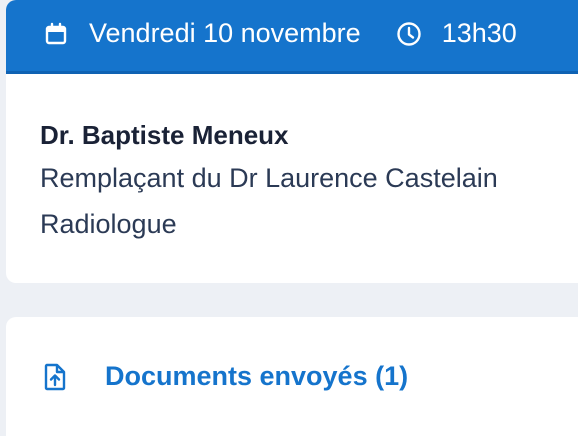 The width and height of the screenshot is (578, 436). I want to click on clock-icon, so click(409, 34).